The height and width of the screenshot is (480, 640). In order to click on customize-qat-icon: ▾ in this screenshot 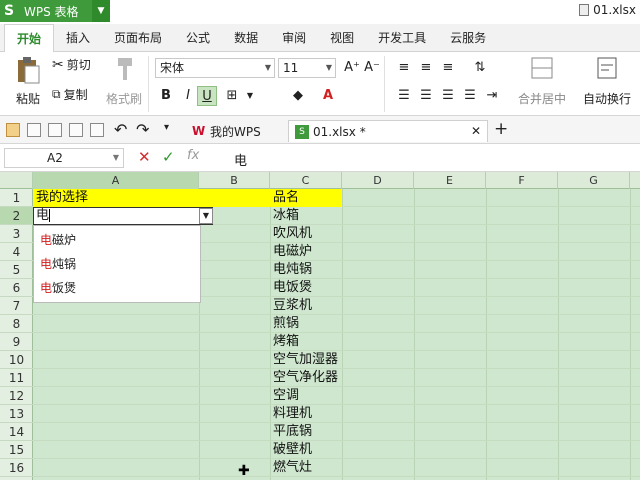, I will do `click(166, 127)`.